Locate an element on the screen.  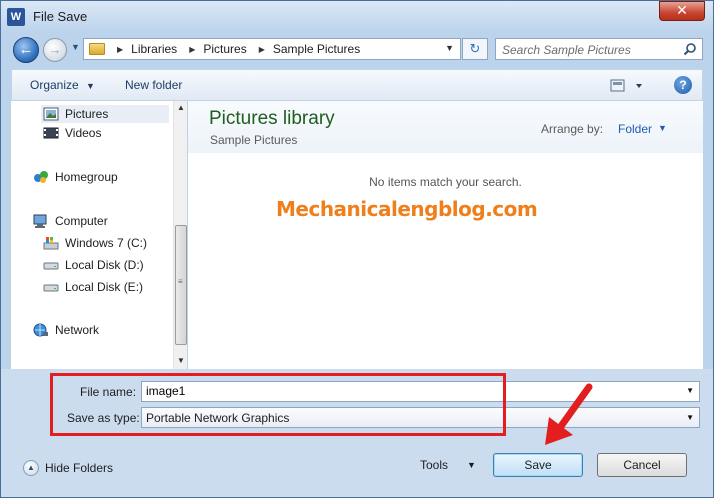
cancel-button: Cancel is located at coordinates (642, 465).